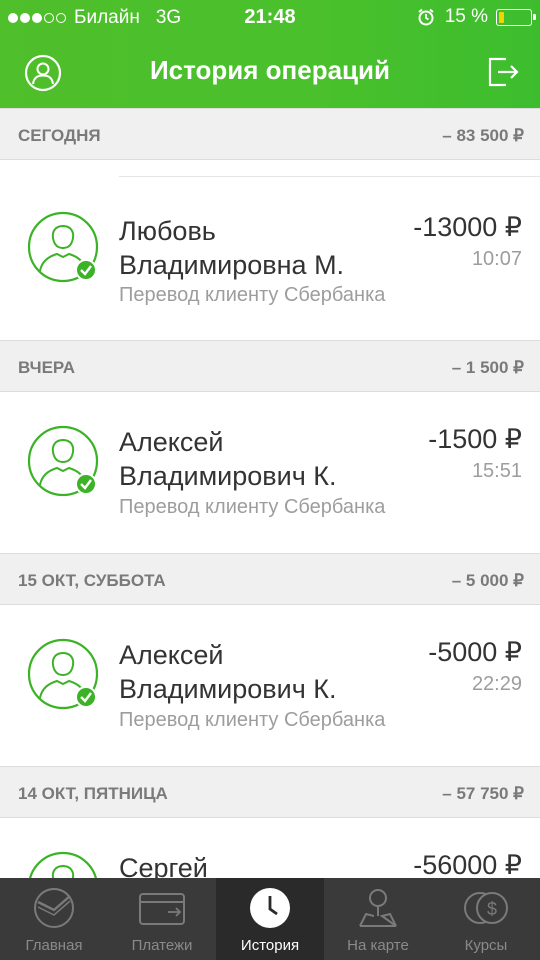  I want to click on tab-payments: Платежи, so click(162, 919).